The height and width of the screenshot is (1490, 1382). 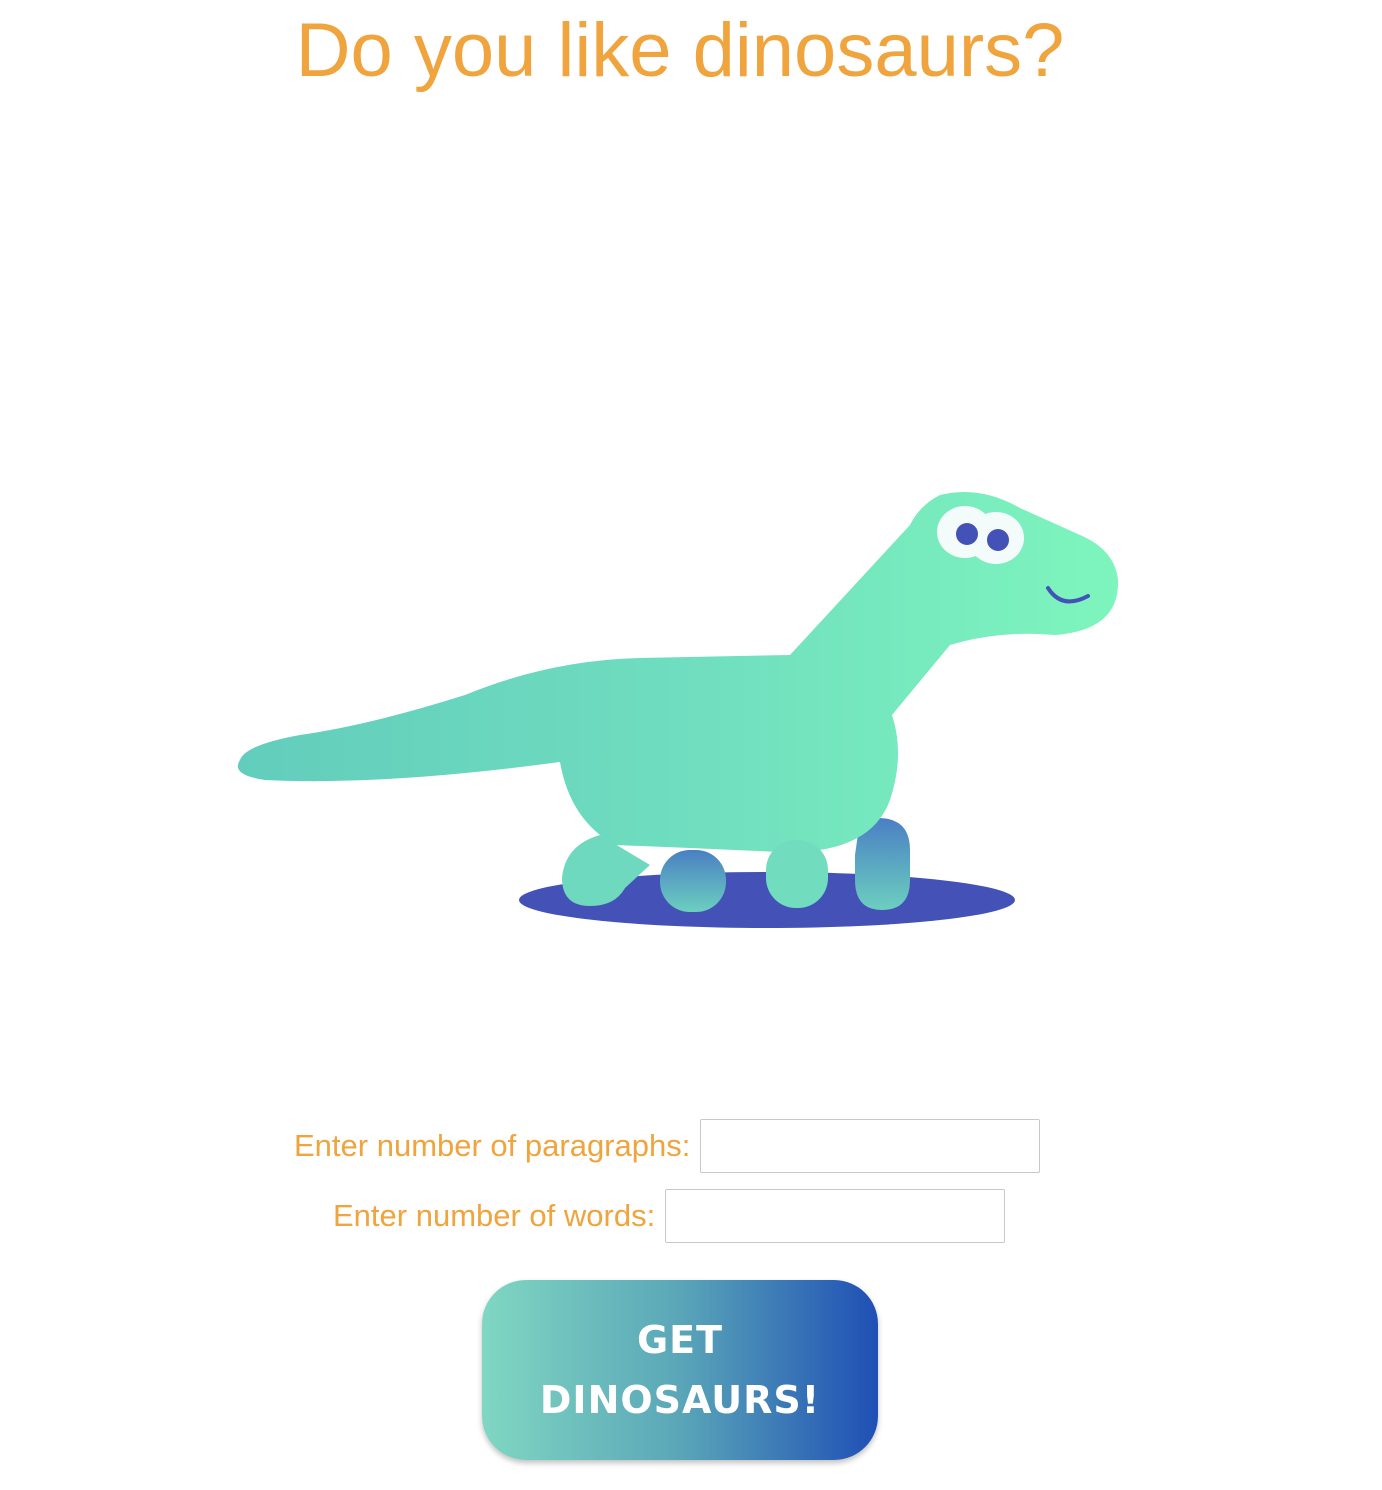 I want to click on words-input, so click(x=835, y=1216).